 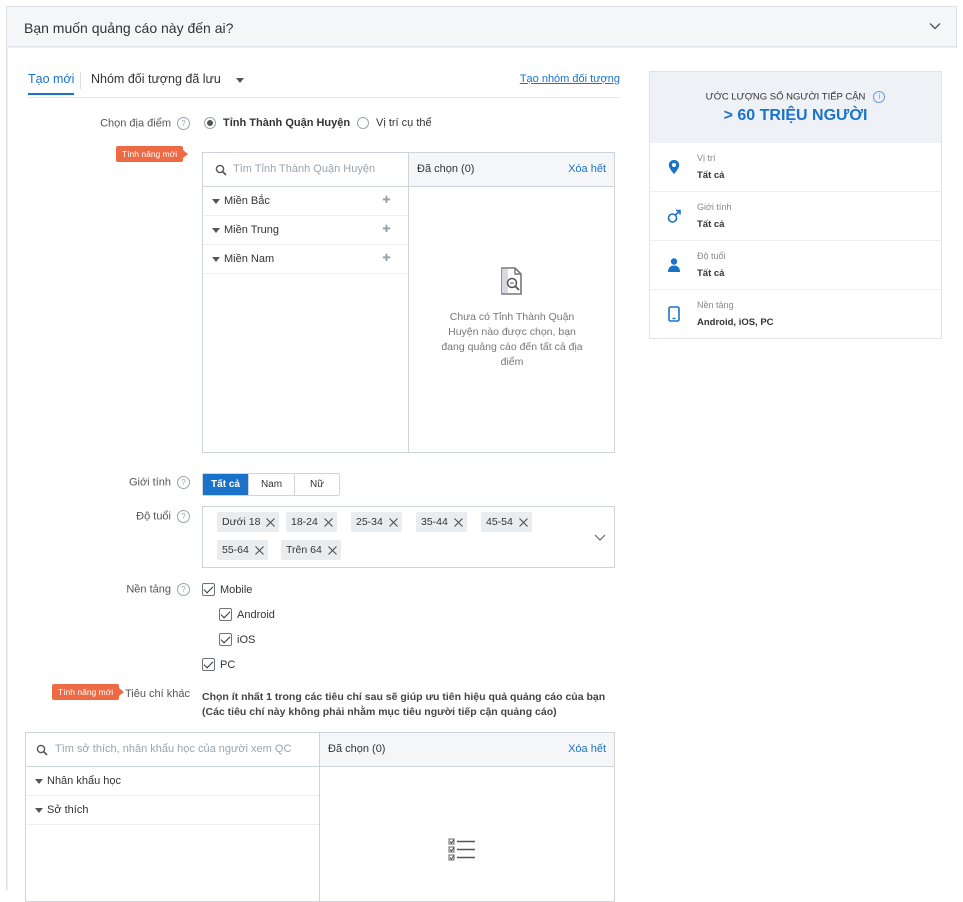 What do you see at coordinates (735, 322) in the screenshot?
I see `reach-row-value: Android, iOS, PC` at bounding box center [735, 322].